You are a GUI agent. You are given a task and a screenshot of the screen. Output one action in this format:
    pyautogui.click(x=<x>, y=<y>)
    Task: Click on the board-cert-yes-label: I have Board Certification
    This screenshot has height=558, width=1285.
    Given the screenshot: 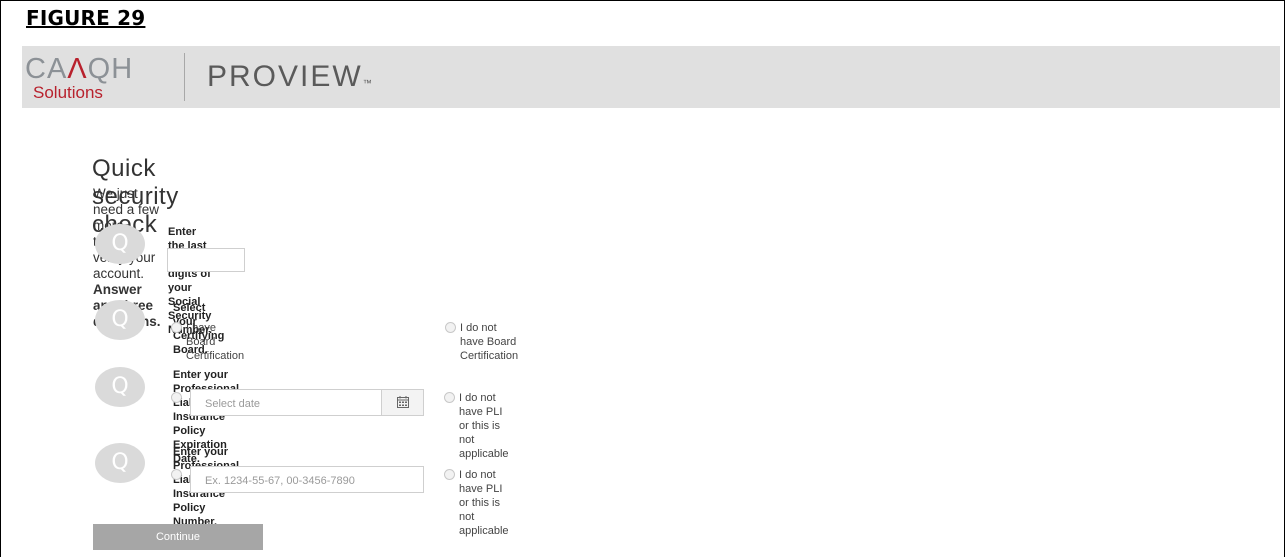 What is the action you would take?
    pyautogui.click(x=215, y=342)
    